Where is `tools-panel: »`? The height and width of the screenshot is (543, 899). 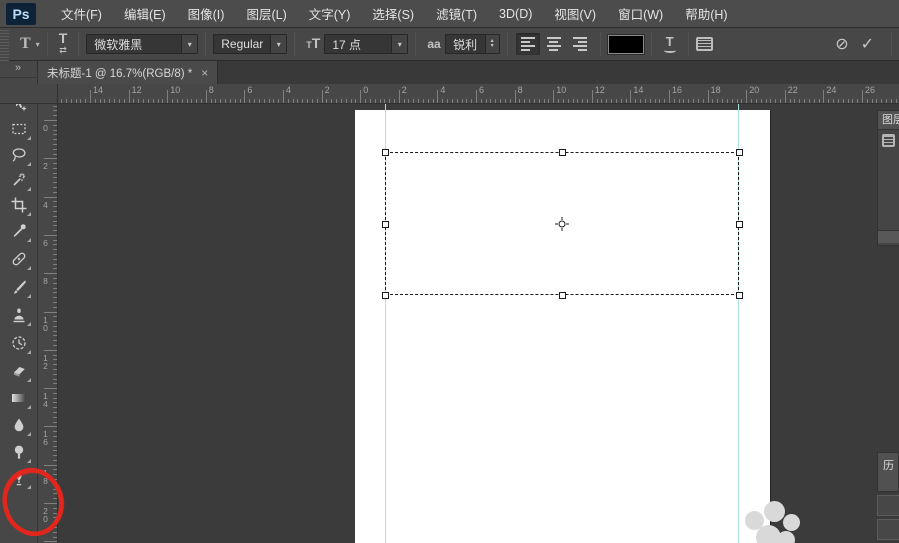
tools-panel: » is located at coordinates (19, 302).